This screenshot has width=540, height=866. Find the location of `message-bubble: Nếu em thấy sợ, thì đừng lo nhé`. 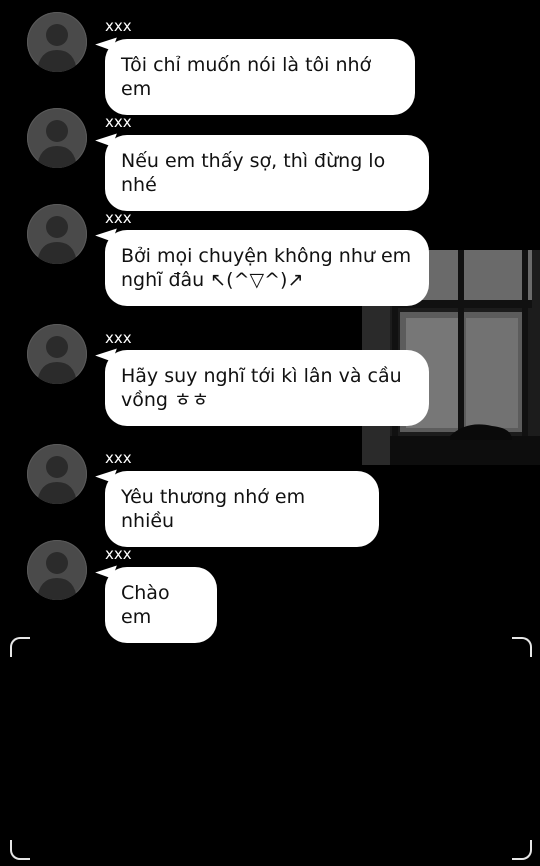

message-bubble: Nếu em thấy sợ, thì đừng lo nhé is located at coordinates (267, 173).